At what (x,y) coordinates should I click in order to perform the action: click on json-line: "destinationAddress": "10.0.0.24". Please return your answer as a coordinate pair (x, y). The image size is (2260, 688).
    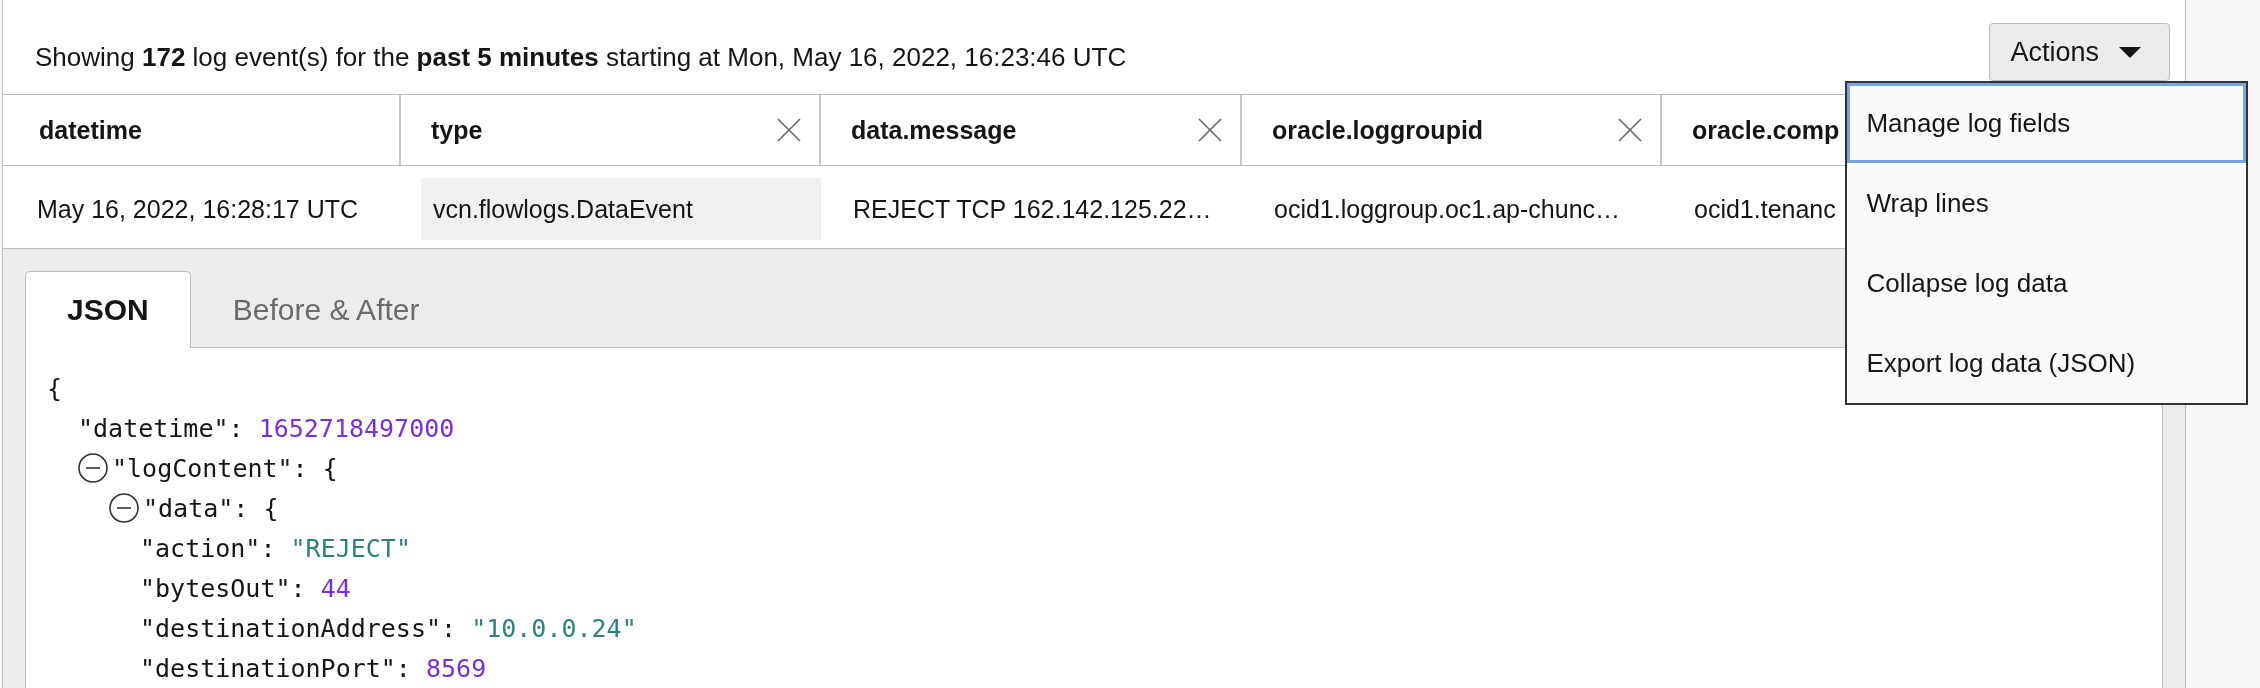
    Looking at the image, I should click on (388, 628).